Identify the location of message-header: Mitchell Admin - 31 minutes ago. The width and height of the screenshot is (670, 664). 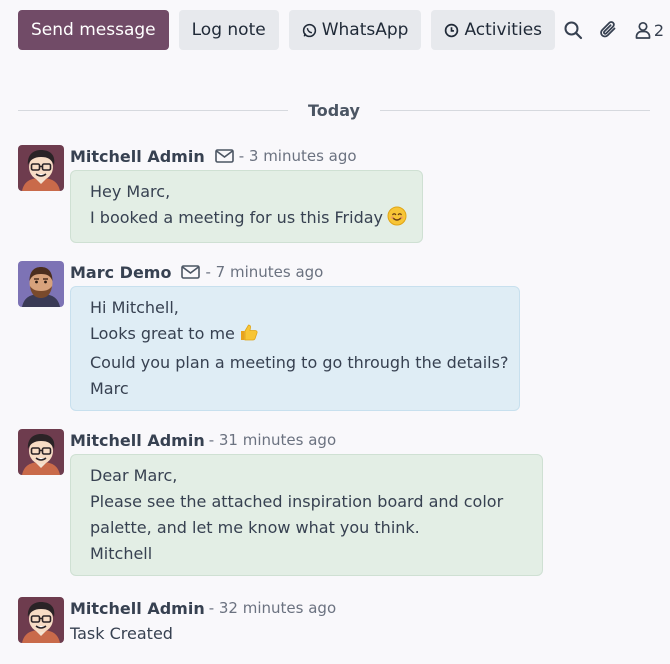
(203, 440).